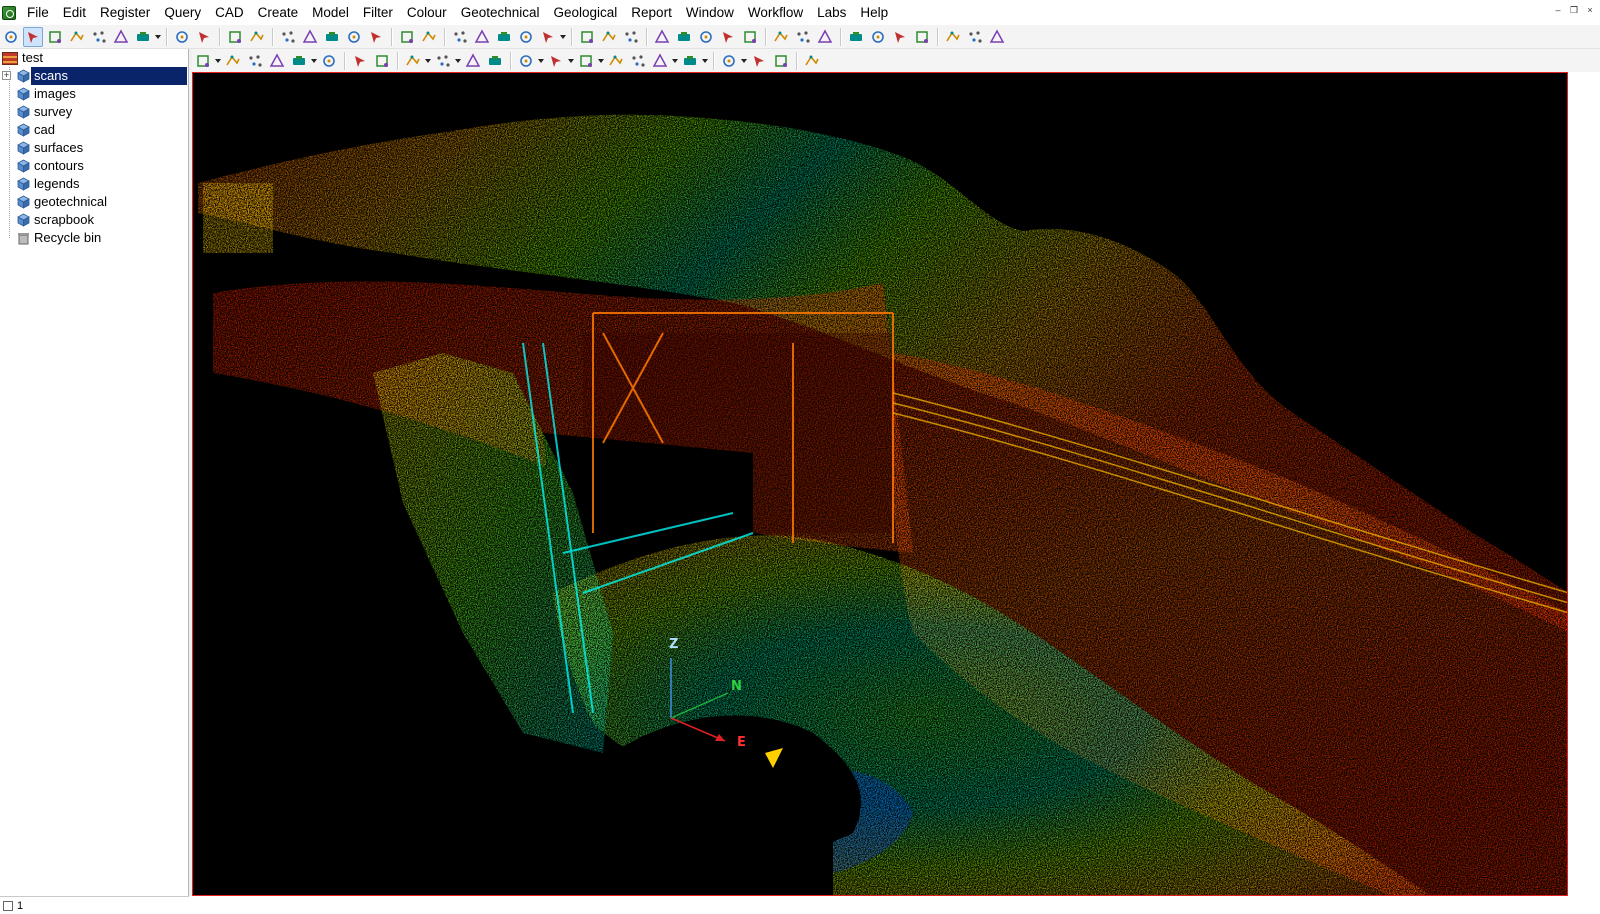  Describe the element at coordinates (255, 61) in the screenshot. I see `video-icon` at that location.